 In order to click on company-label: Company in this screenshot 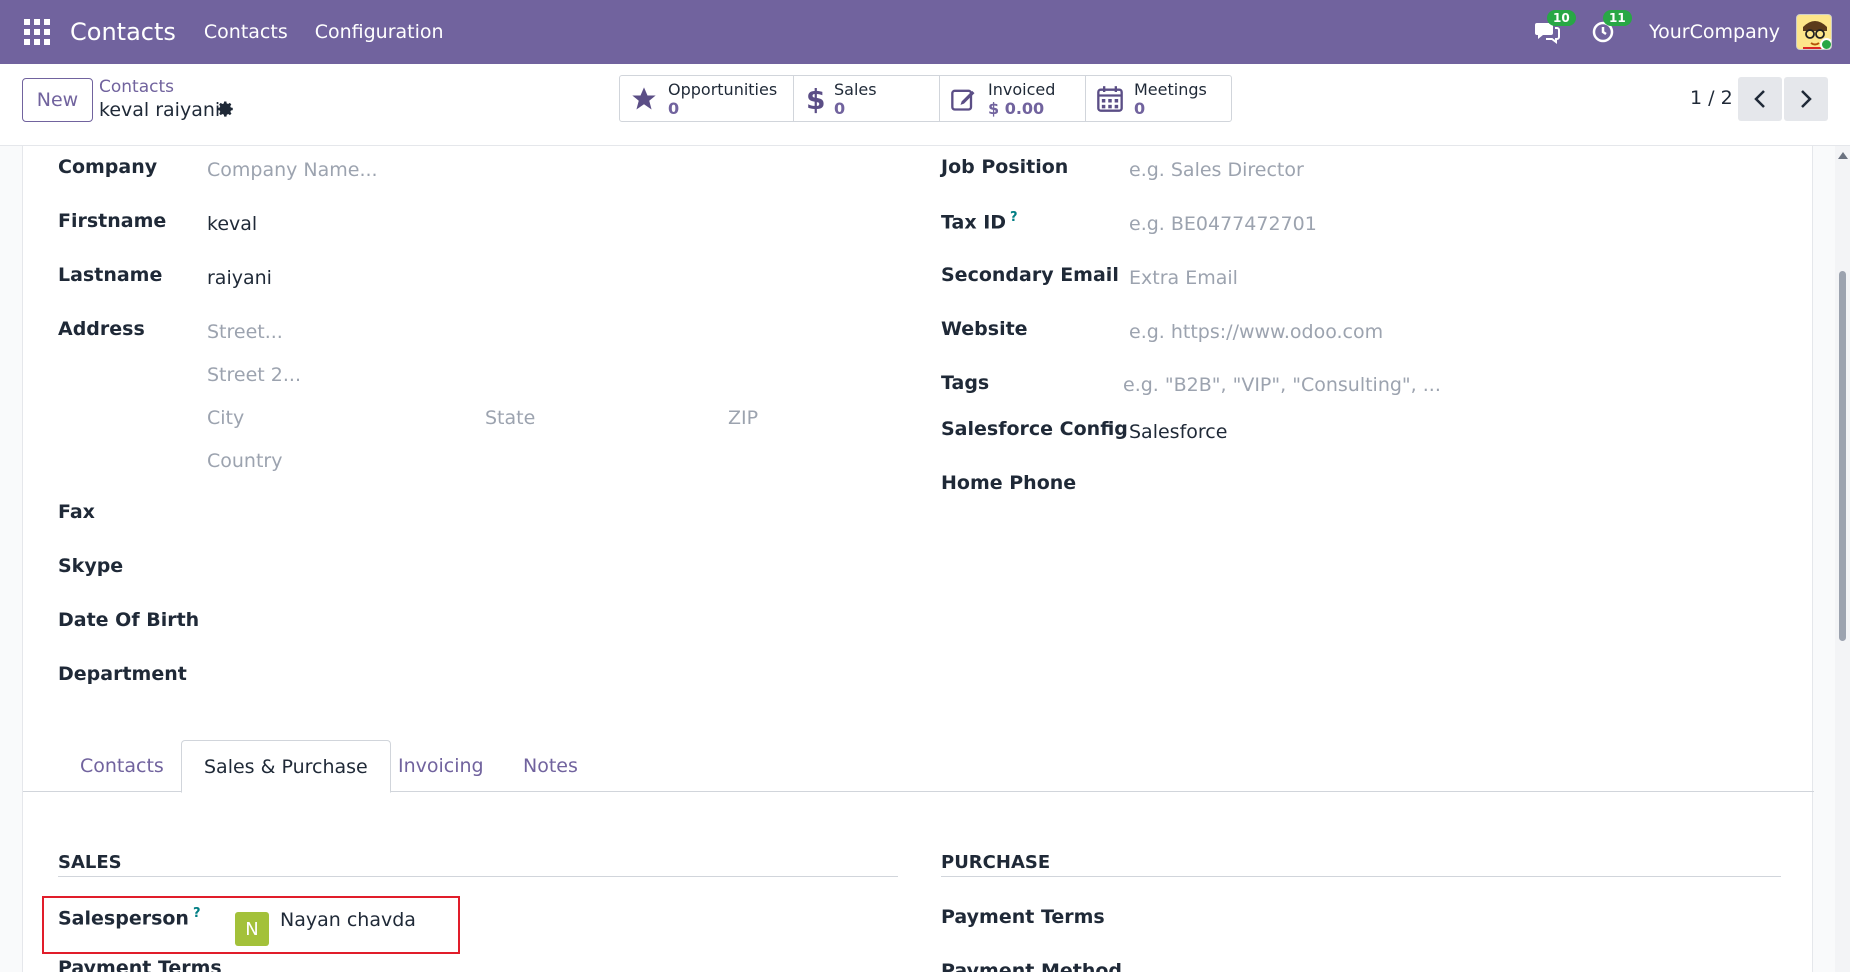, I will do `click(108, 167)`.